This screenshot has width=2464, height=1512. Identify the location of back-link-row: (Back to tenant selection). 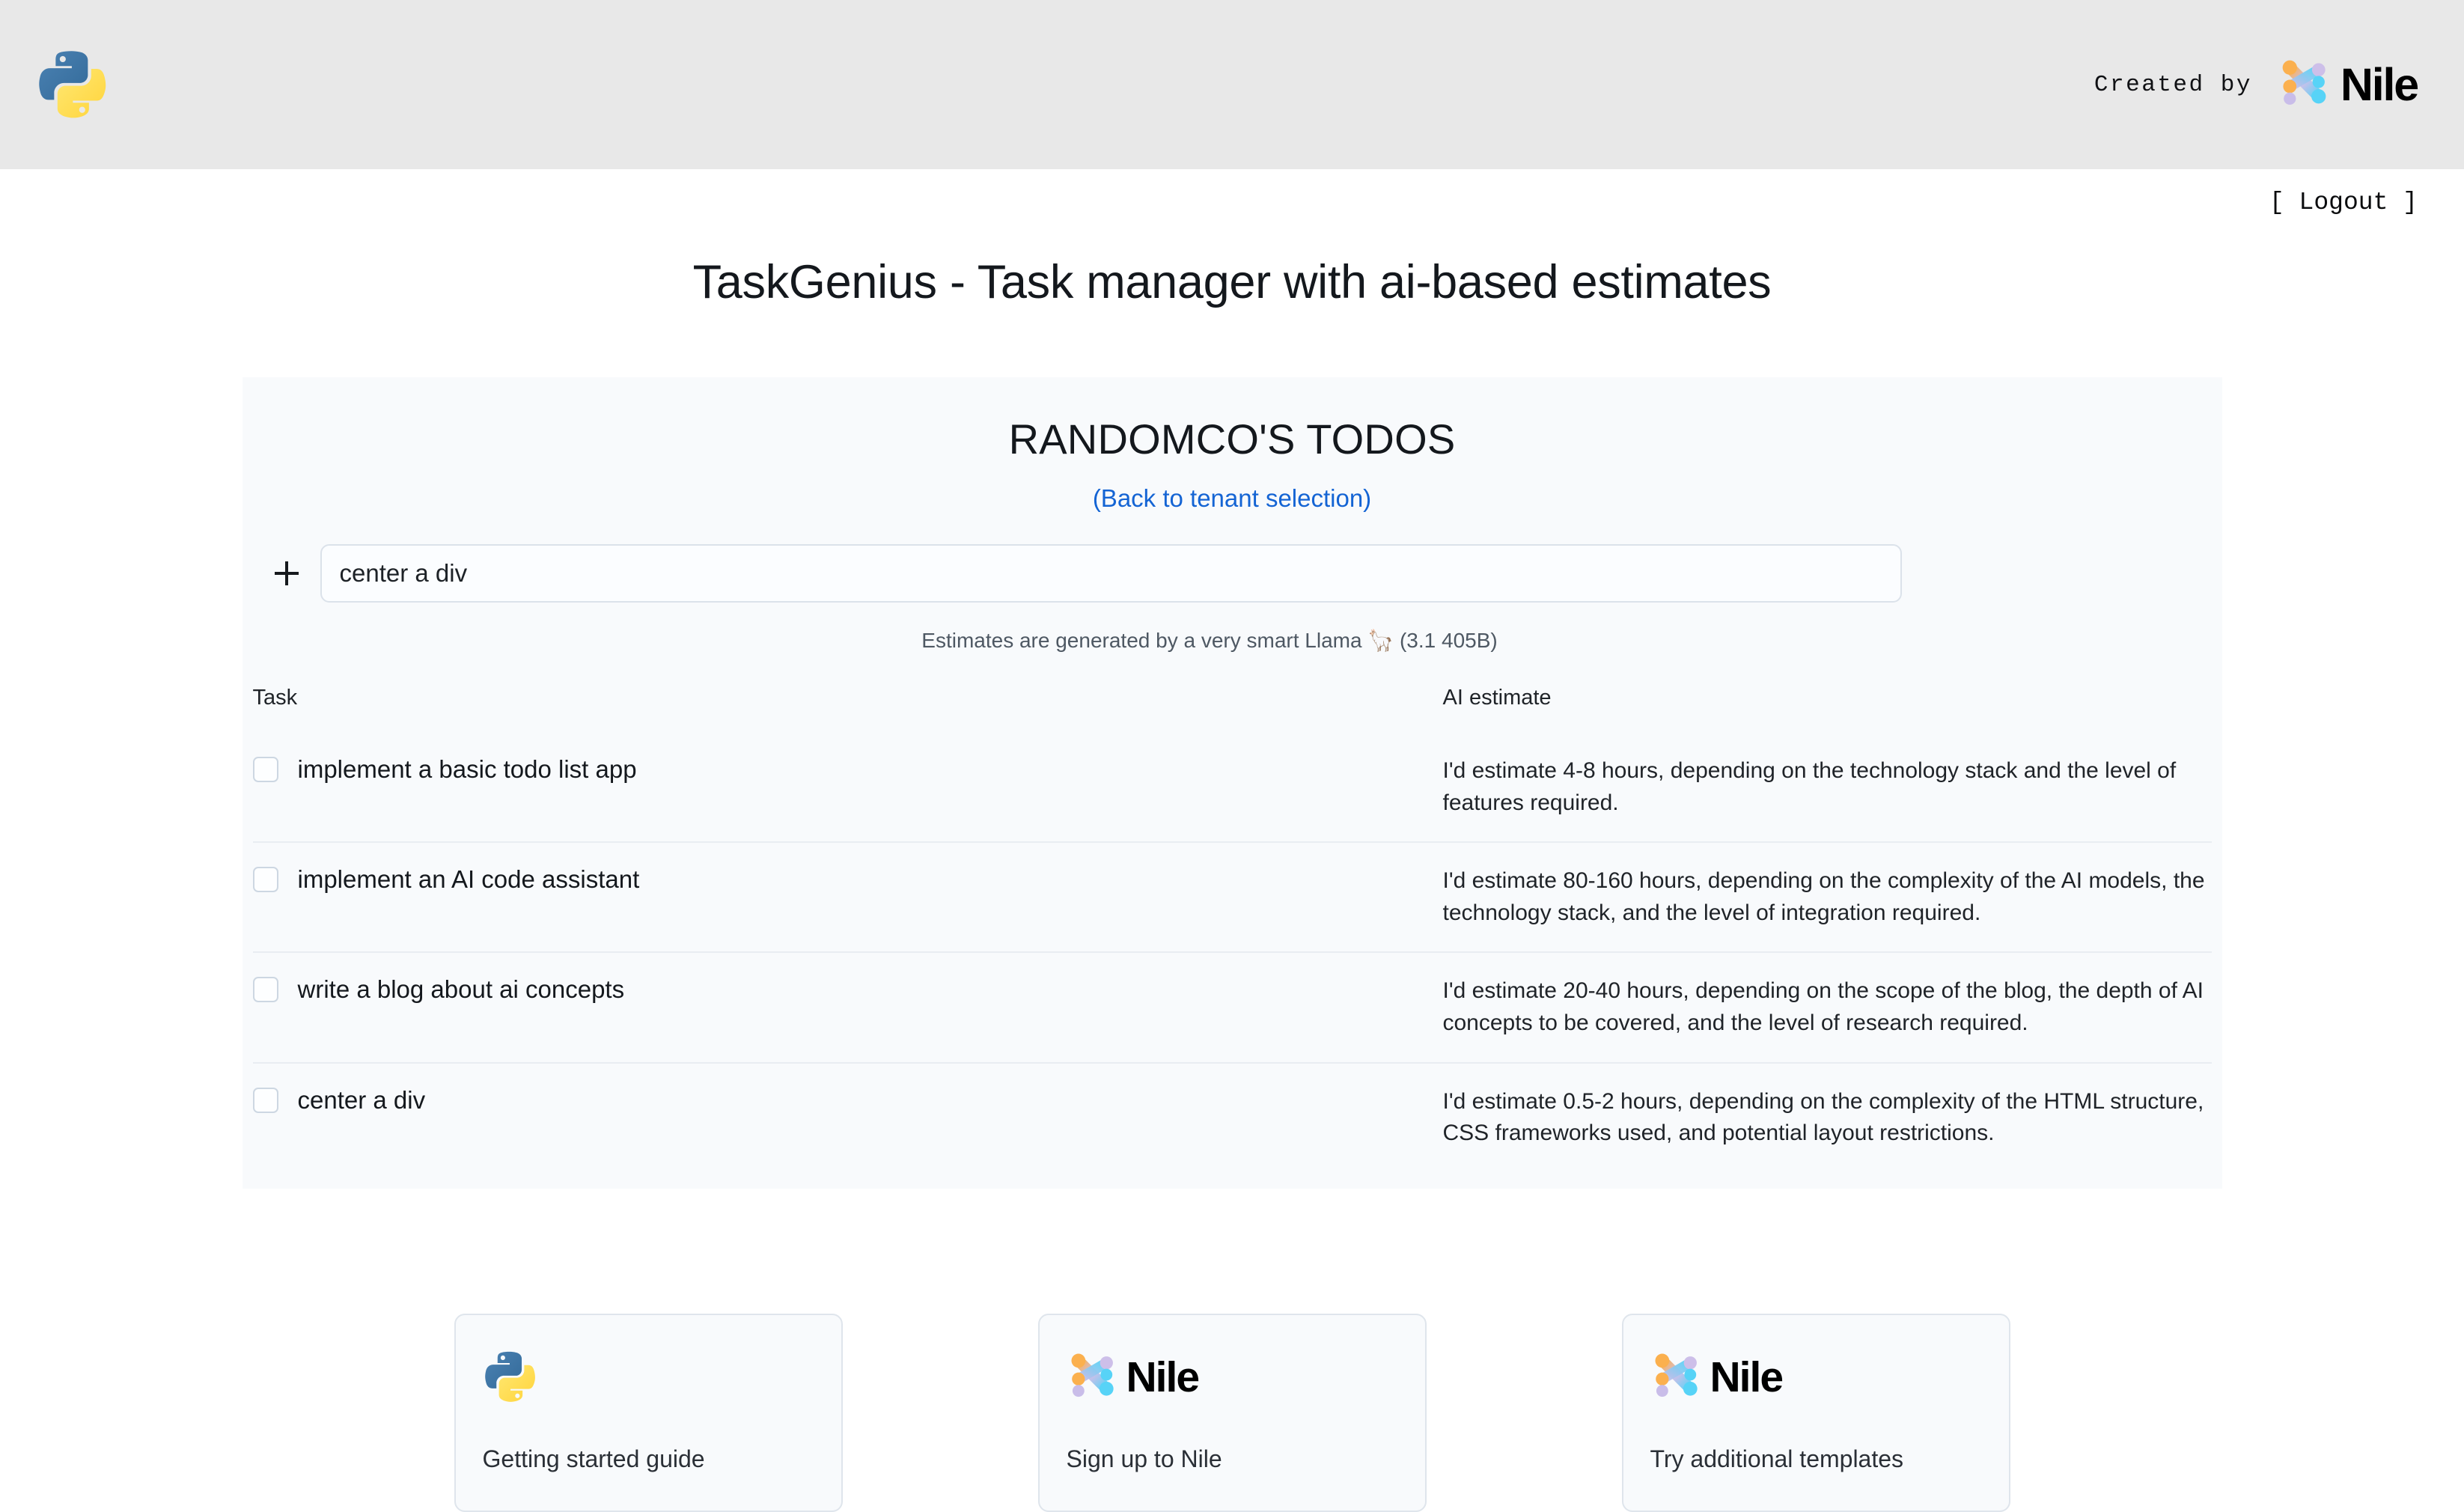
(1233, 498).